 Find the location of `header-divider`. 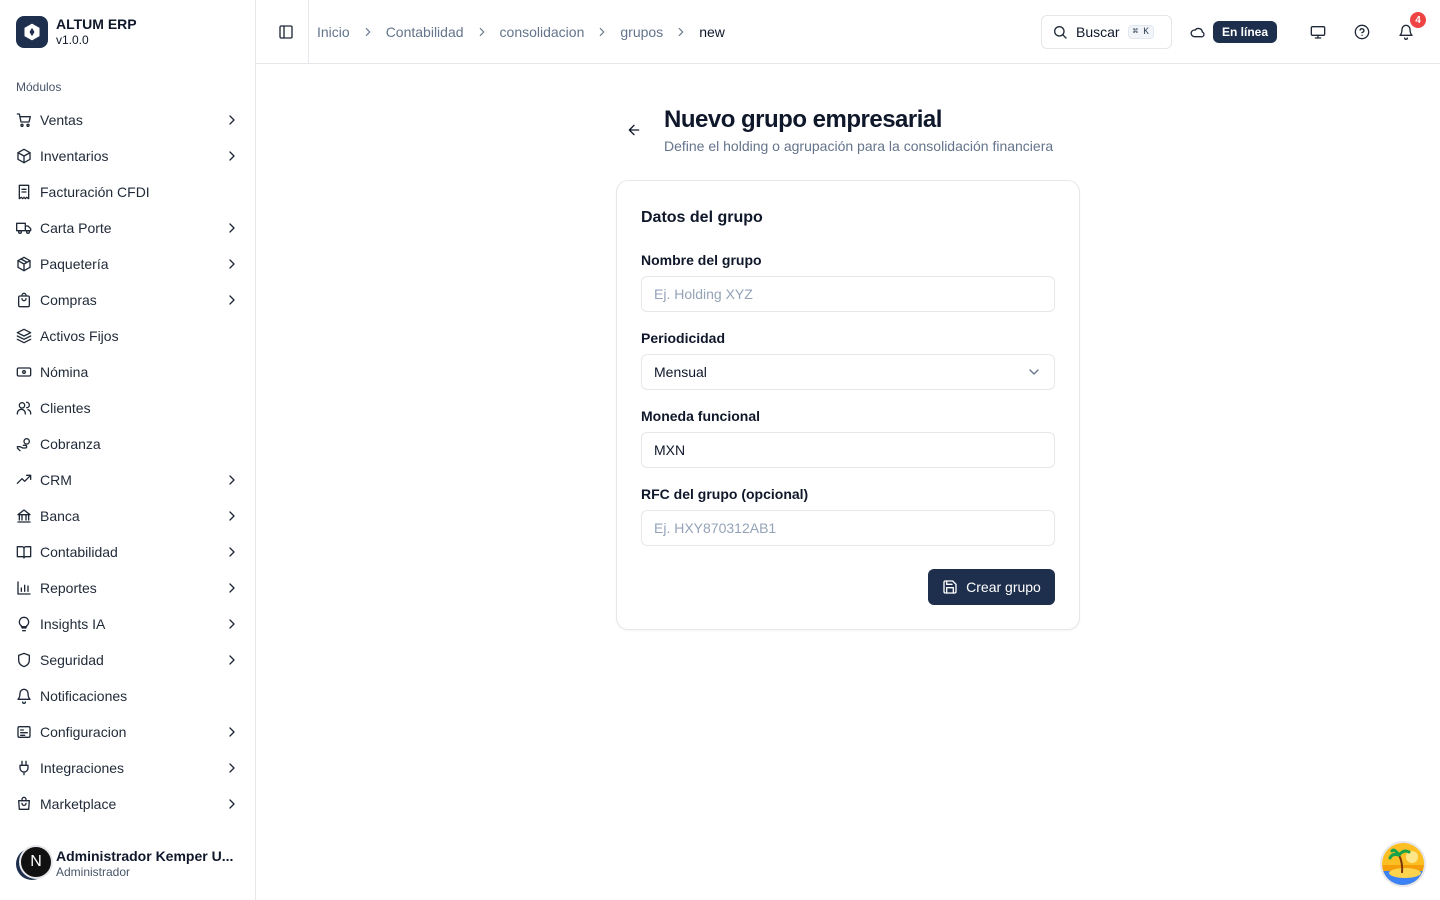

header-divider is located at coordinates (308, 32).